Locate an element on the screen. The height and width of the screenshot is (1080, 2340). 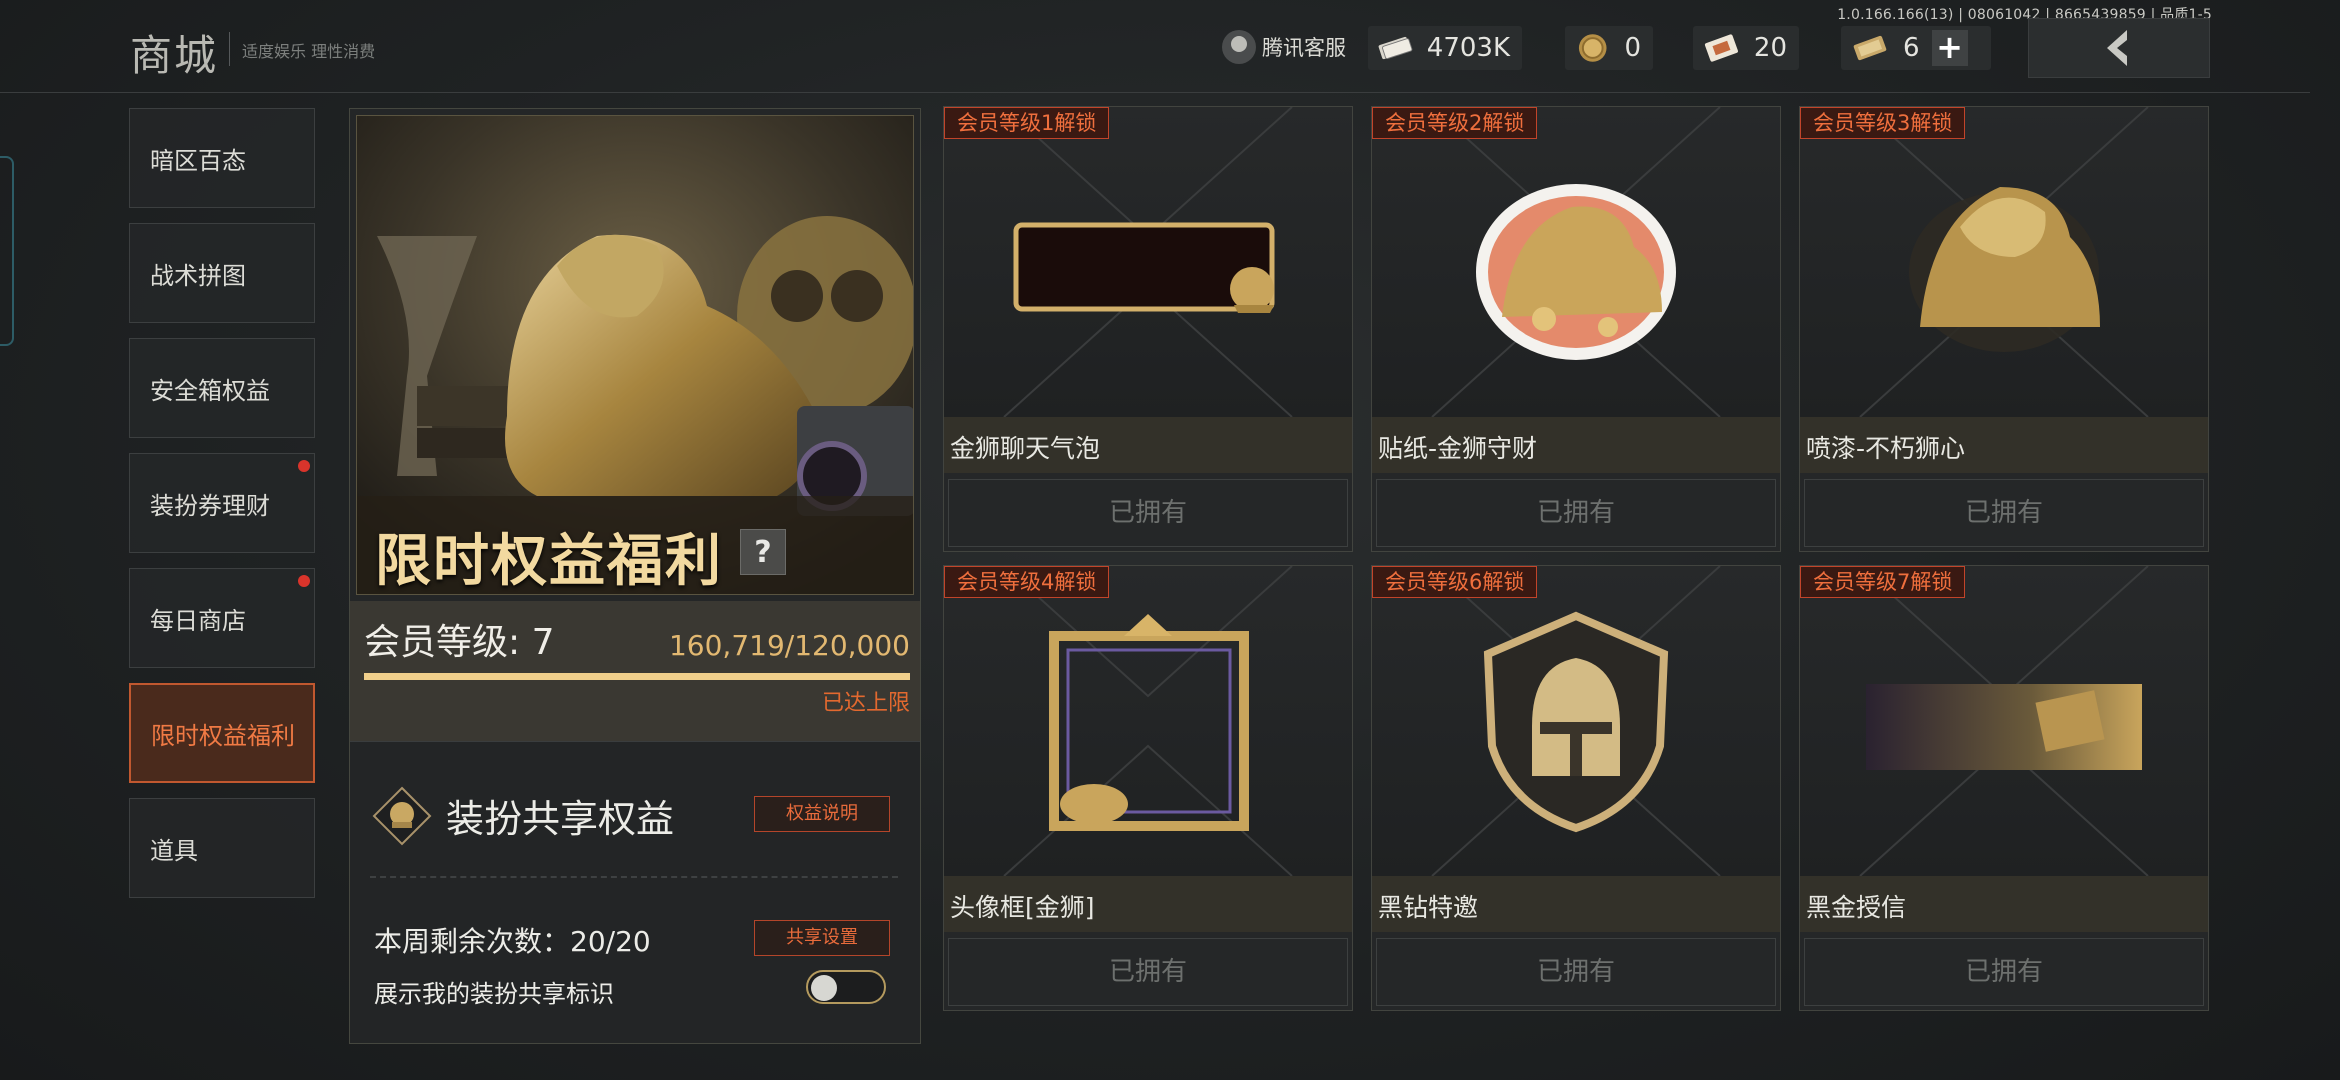
page-title: 商城 is located at coordinates (174, 55).